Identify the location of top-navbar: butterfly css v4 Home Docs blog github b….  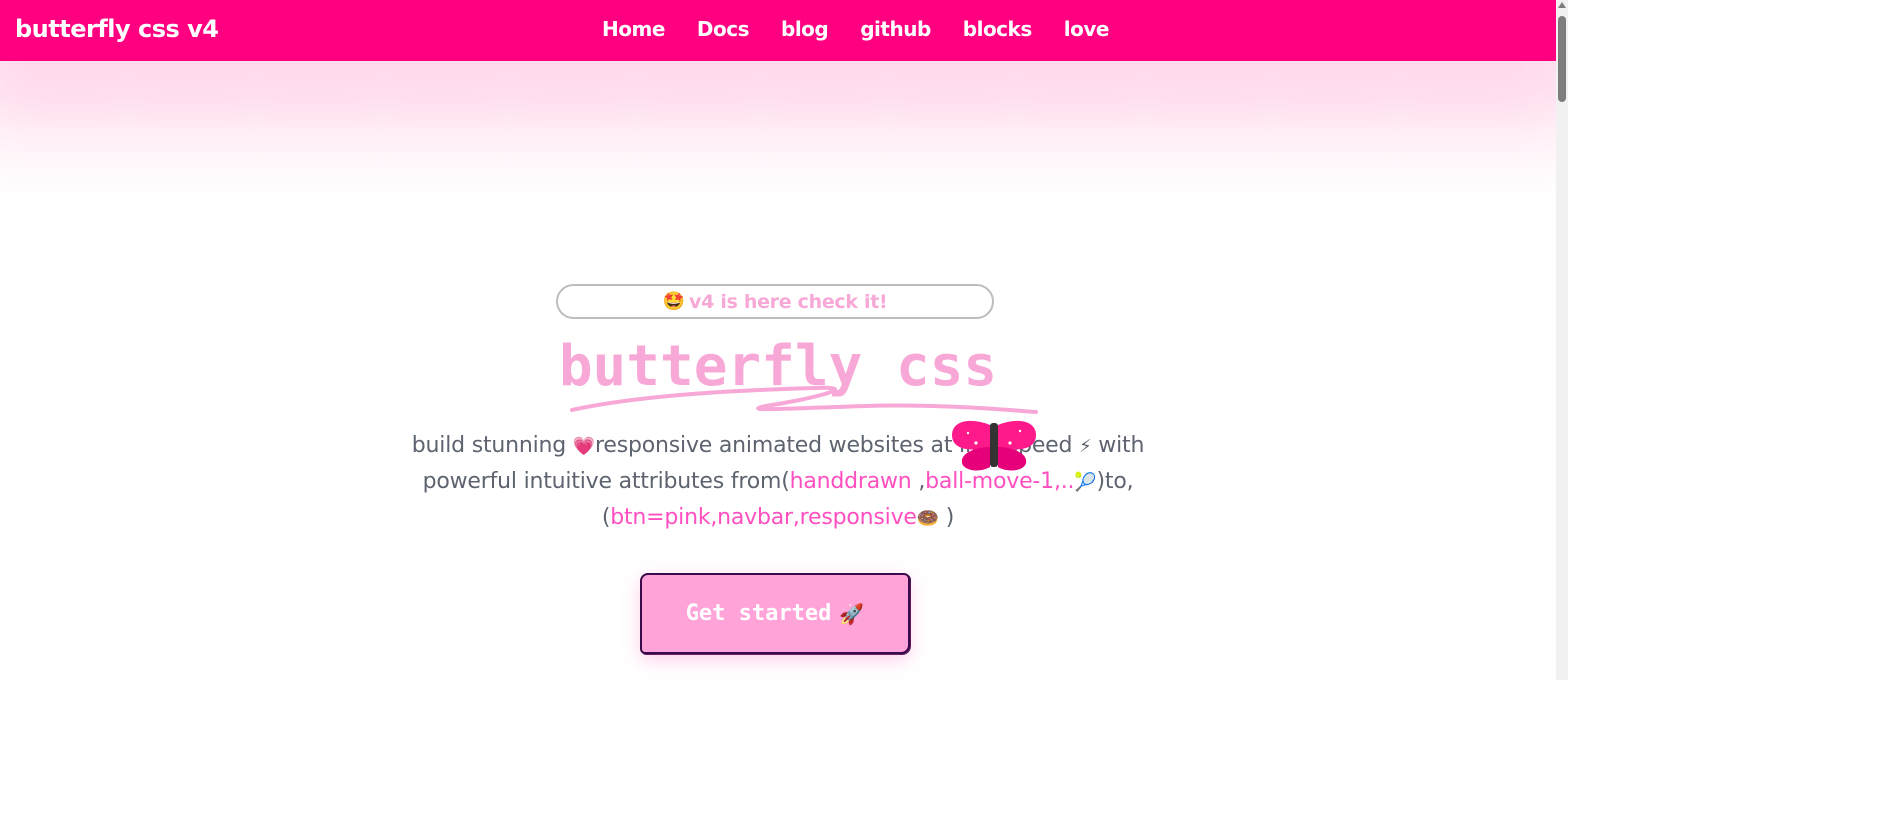
(778, 30).